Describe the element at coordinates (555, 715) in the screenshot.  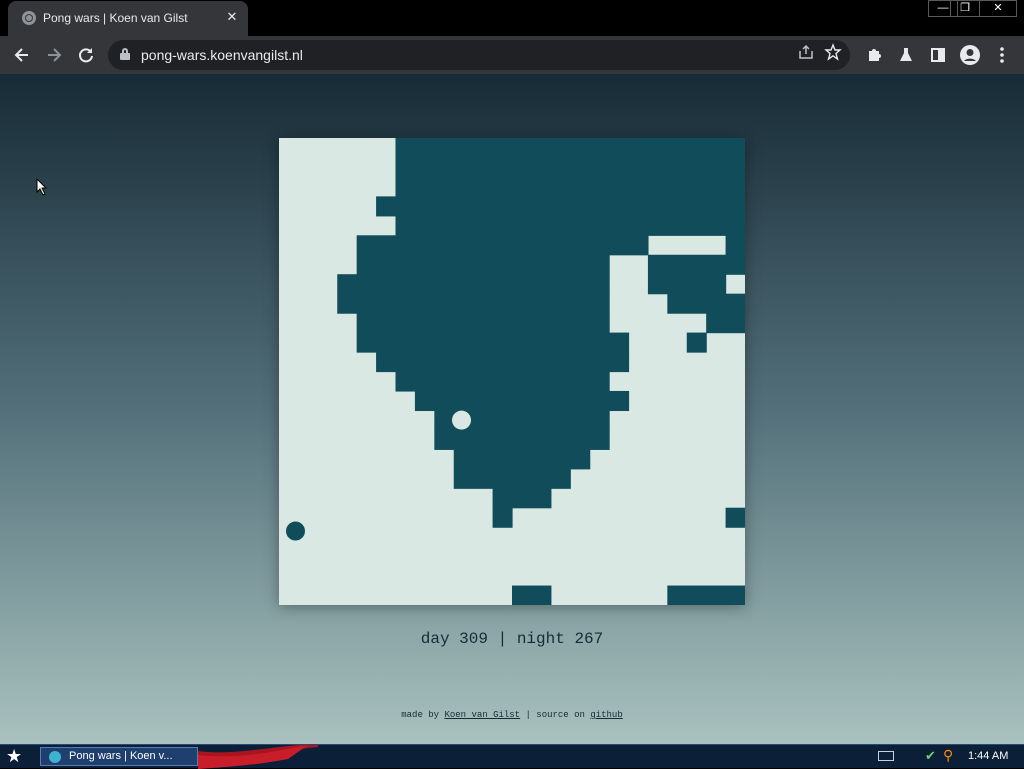
I see `credits-middle: | source on` at that location.